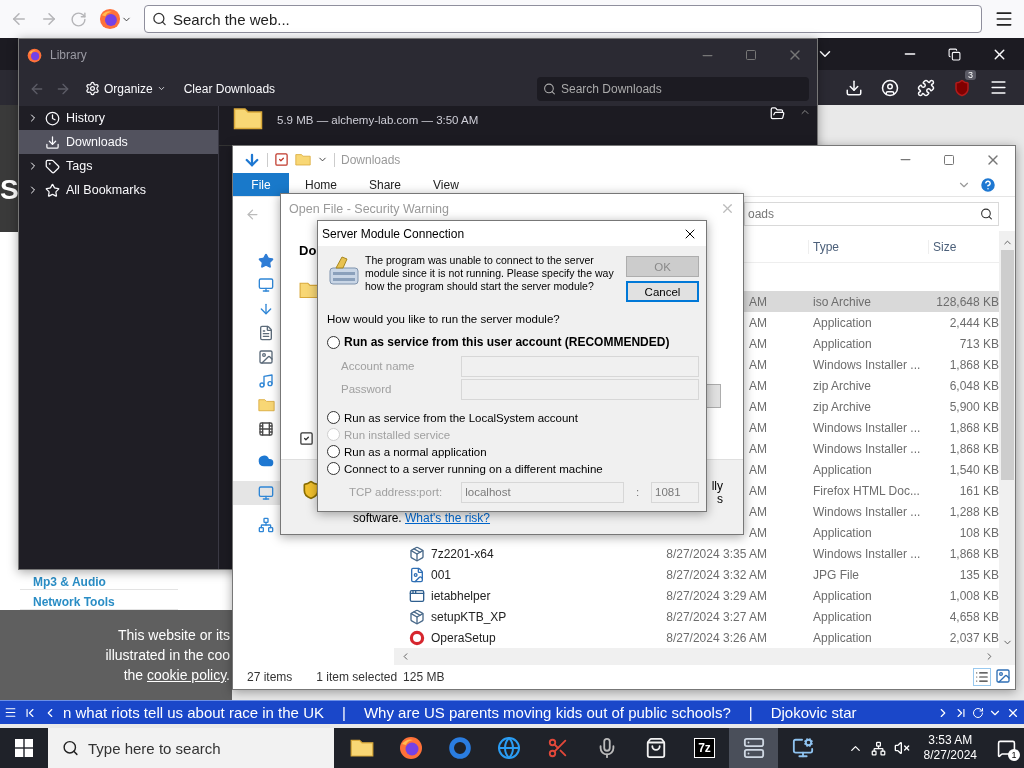 The image size is (1024, 768). Describe the element at coordinates (9, 190) in the screenshot. I see `site-logo-letter: S` at that location.